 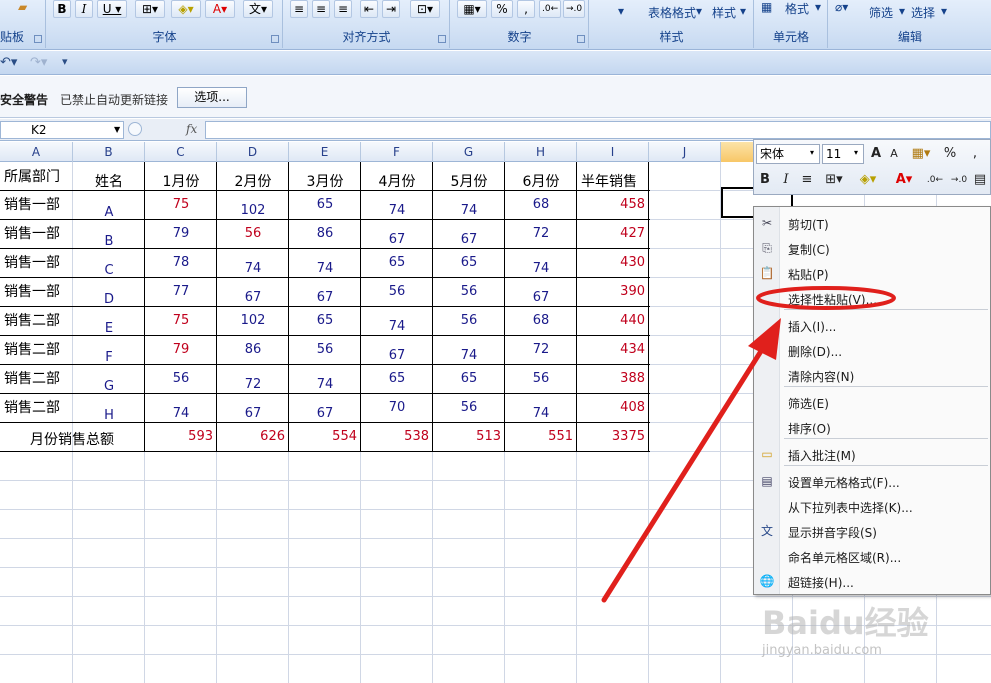 What do you see at coordinates (872, 375) in the screenshot?
I see `menu-item: 清除内容(N)` at bounding box center [872, 375].